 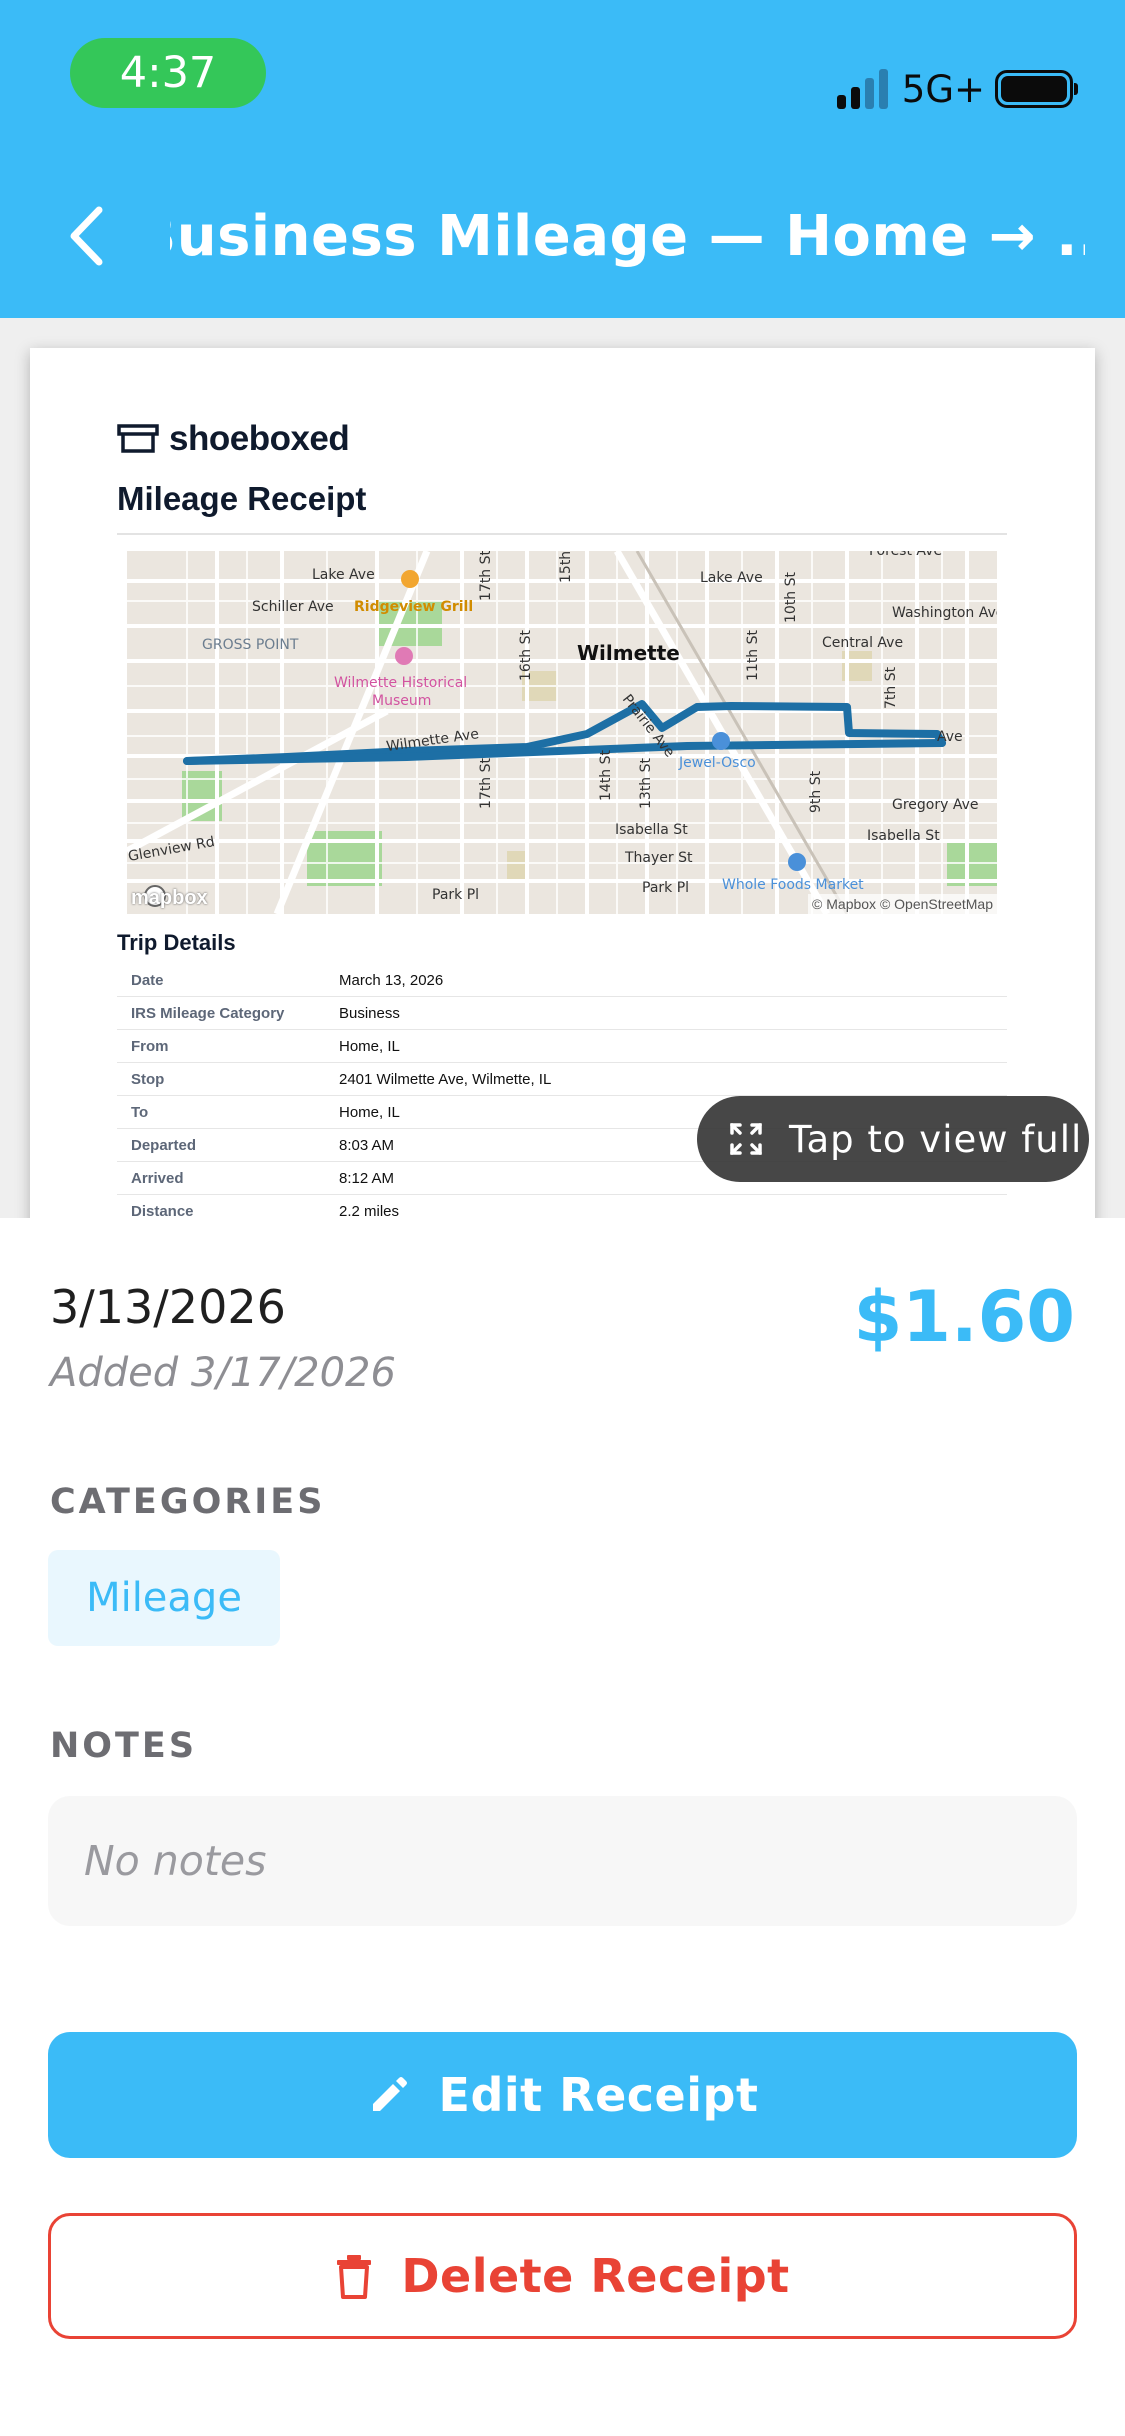 I want to click on row-label: From, so click(x=150, y=1046).